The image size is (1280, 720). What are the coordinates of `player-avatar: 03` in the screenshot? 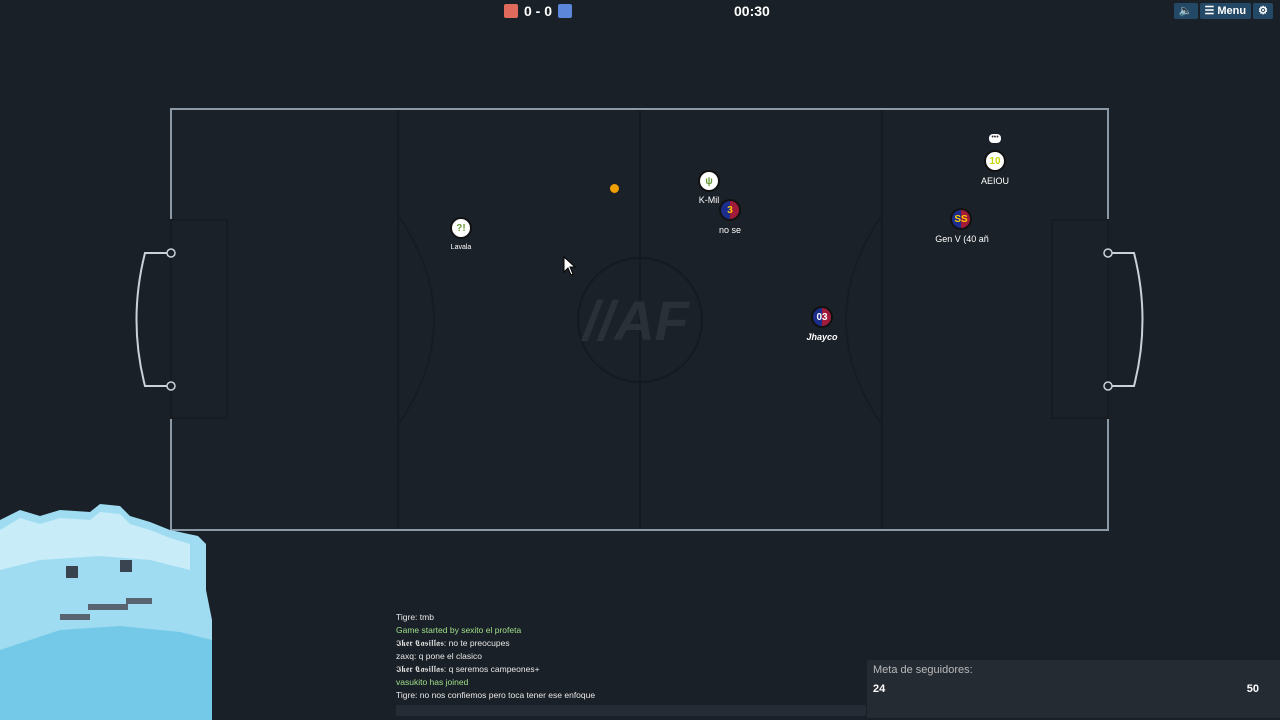 It's located at (822, 317).